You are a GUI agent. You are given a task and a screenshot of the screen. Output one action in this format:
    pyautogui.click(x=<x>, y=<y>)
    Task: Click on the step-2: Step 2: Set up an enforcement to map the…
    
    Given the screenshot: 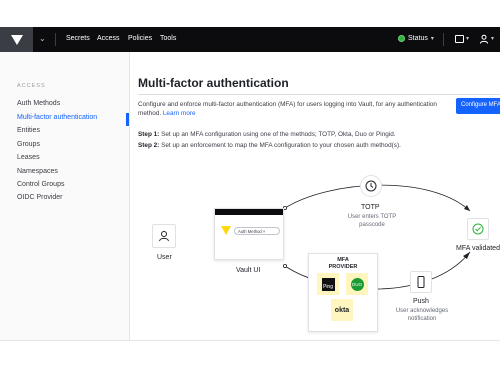 What is the action you would take?
    pyautogui.click(x=269, y=145)
    